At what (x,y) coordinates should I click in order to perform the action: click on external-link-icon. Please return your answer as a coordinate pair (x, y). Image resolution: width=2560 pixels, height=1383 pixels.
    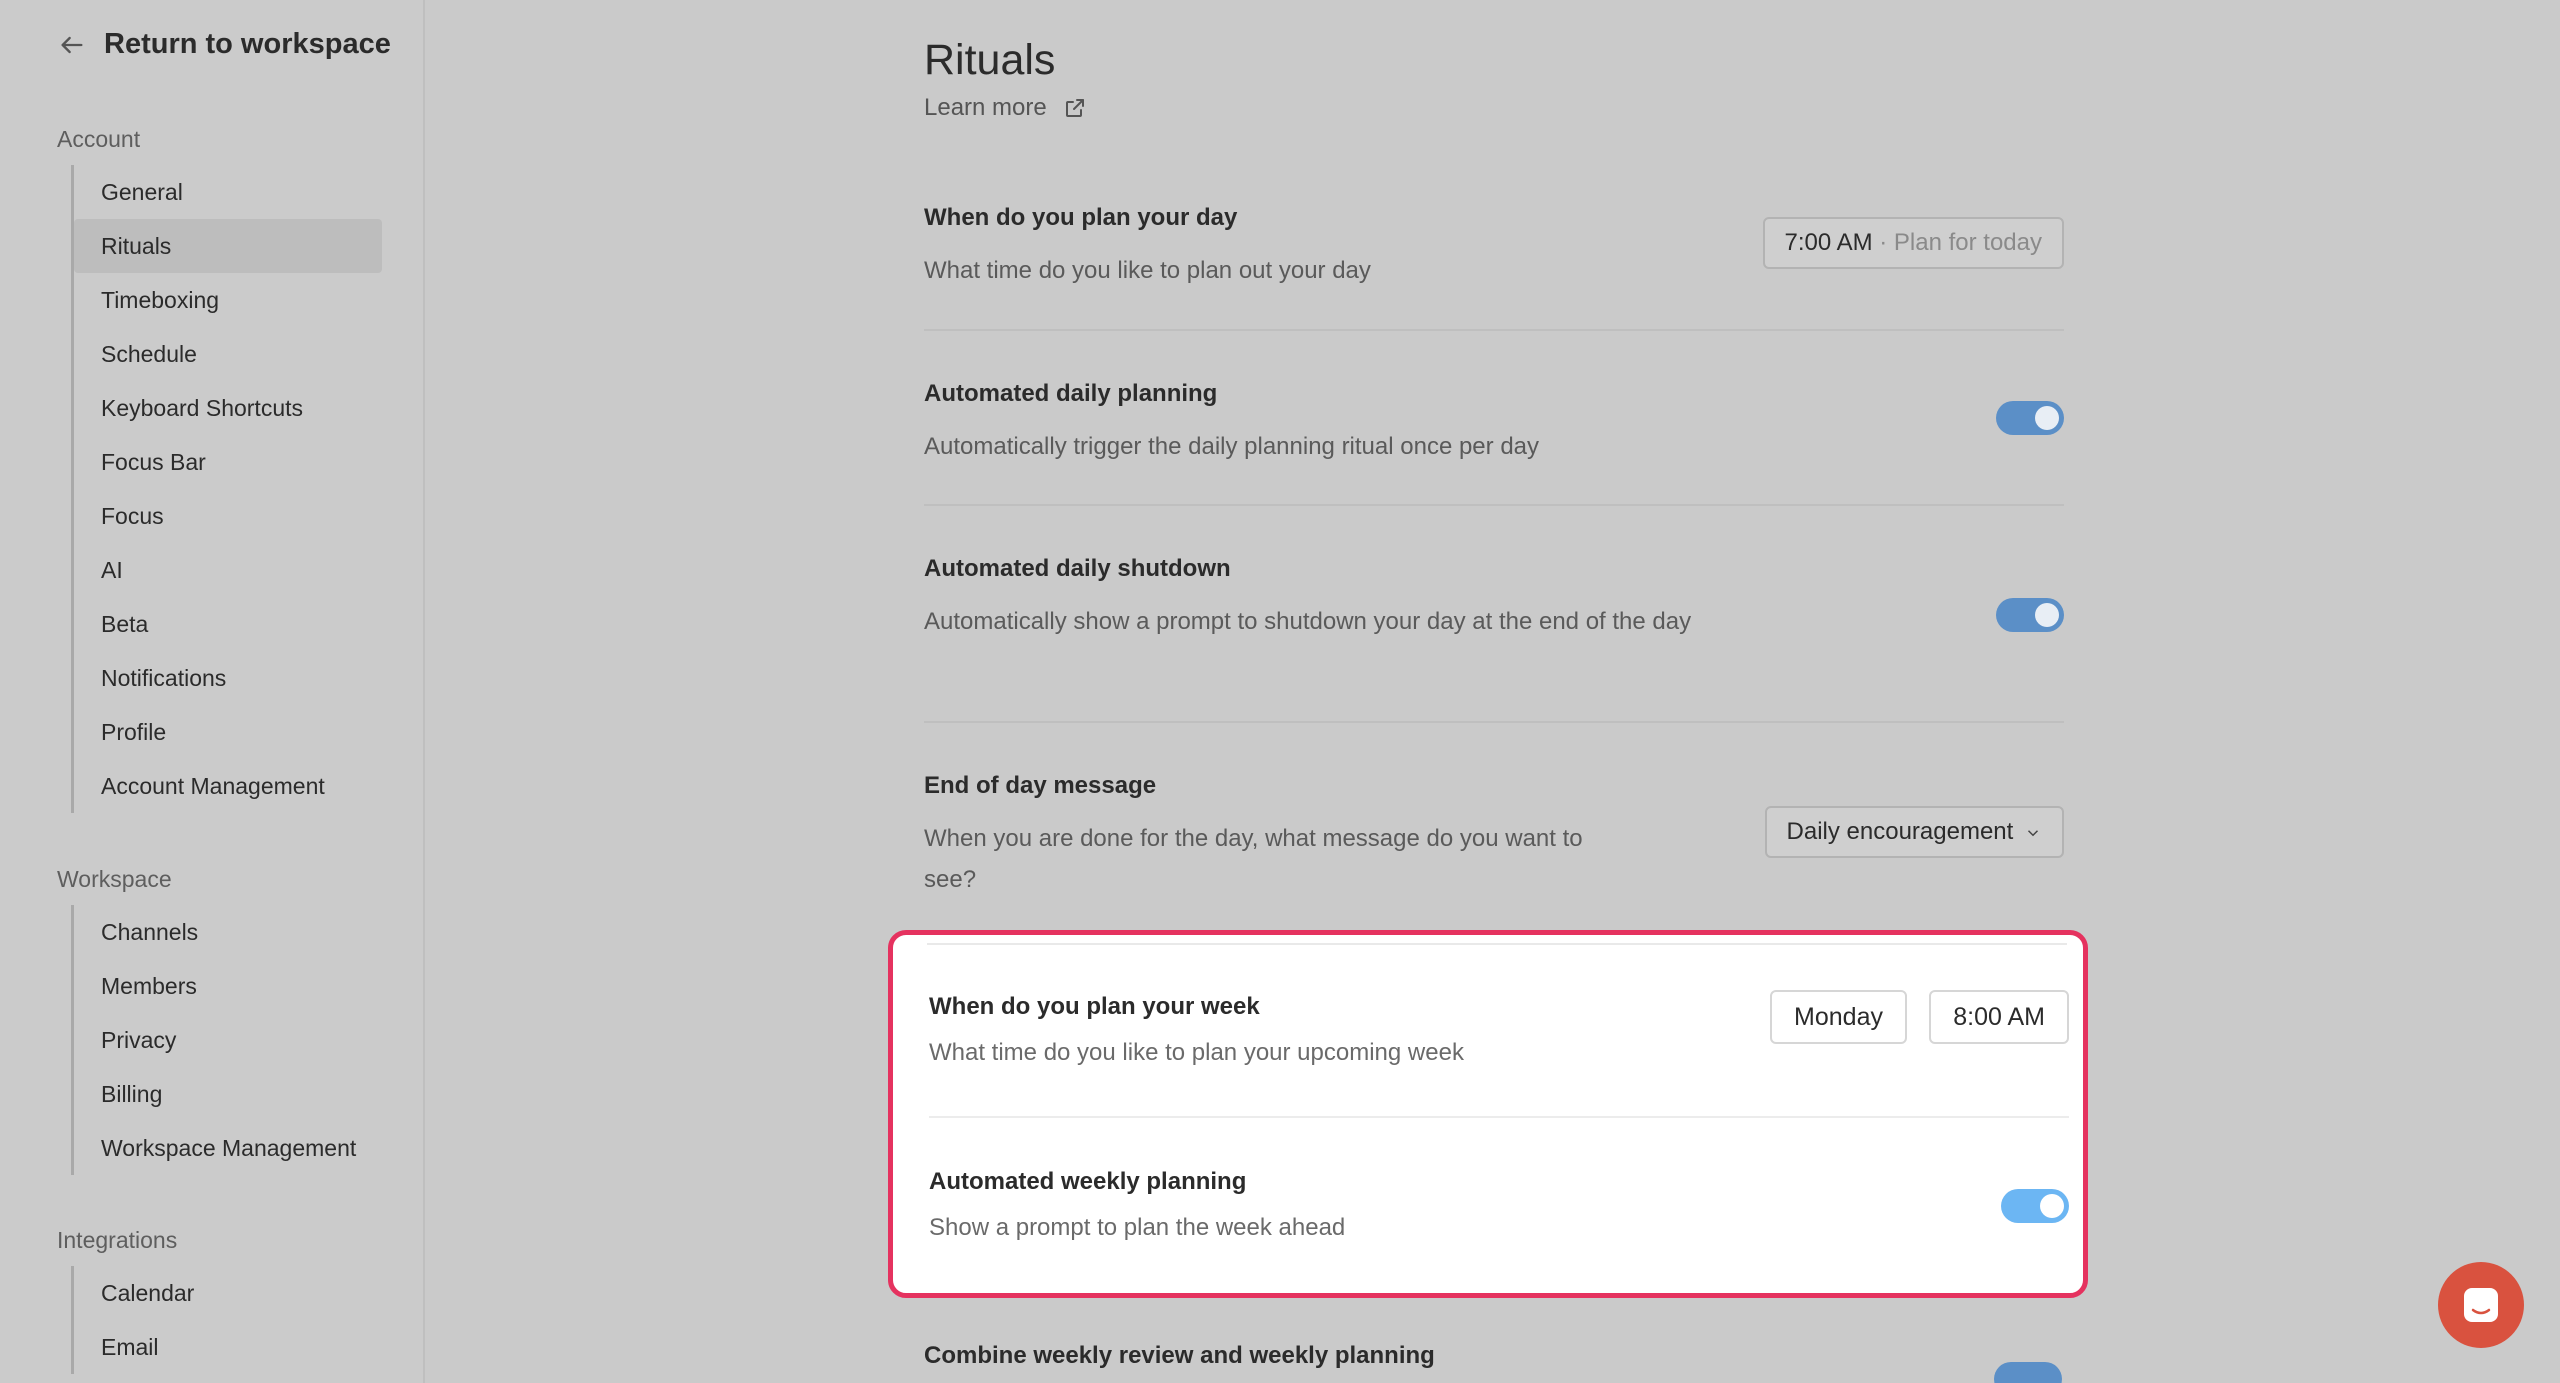
    Looking at the image, I should click on (1074, 108).